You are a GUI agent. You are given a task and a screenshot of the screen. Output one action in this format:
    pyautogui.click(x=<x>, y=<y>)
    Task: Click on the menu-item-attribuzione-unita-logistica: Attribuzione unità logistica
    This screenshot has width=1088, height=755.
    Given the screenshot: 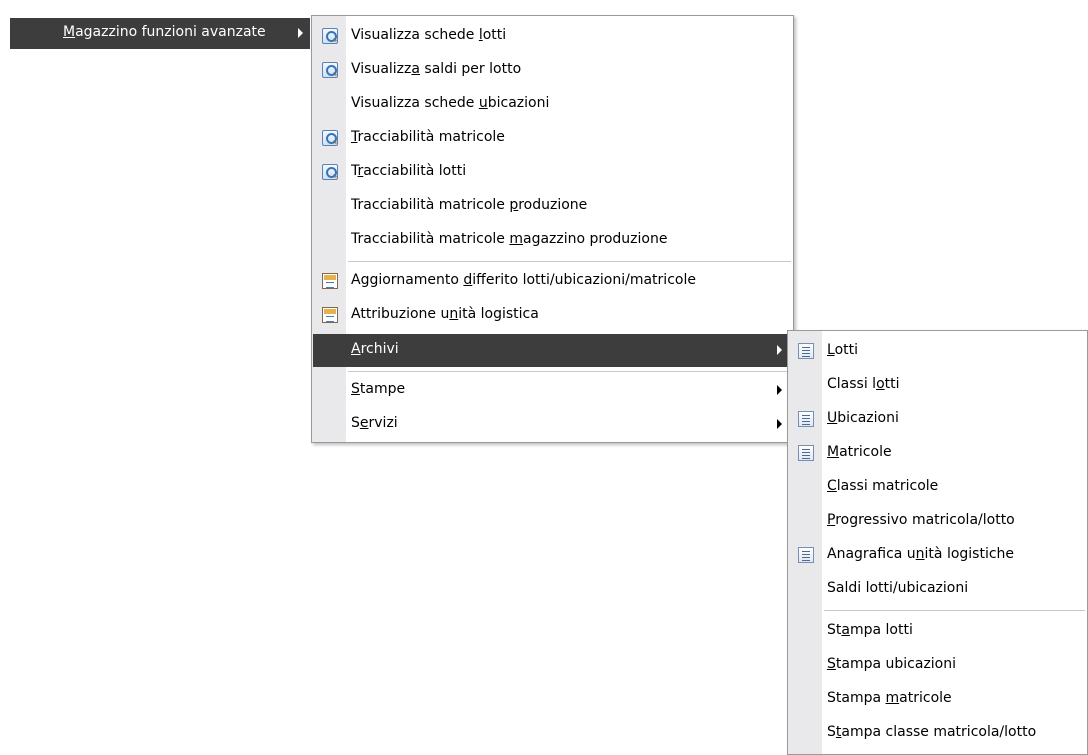 What is the action you would take?
    pyautogui.click(x=552, y=315)
    